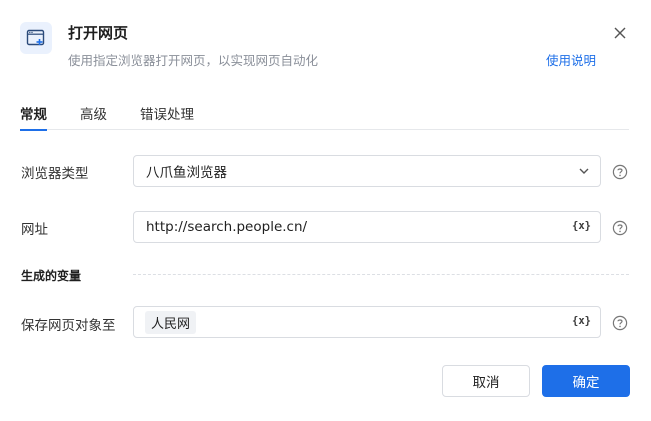  Describe the element at coordinates (193, 60) in the screenshot. I see `dialog-subtitle: 使用指定浏览器打开网页，以实现网页自动化` at that location.